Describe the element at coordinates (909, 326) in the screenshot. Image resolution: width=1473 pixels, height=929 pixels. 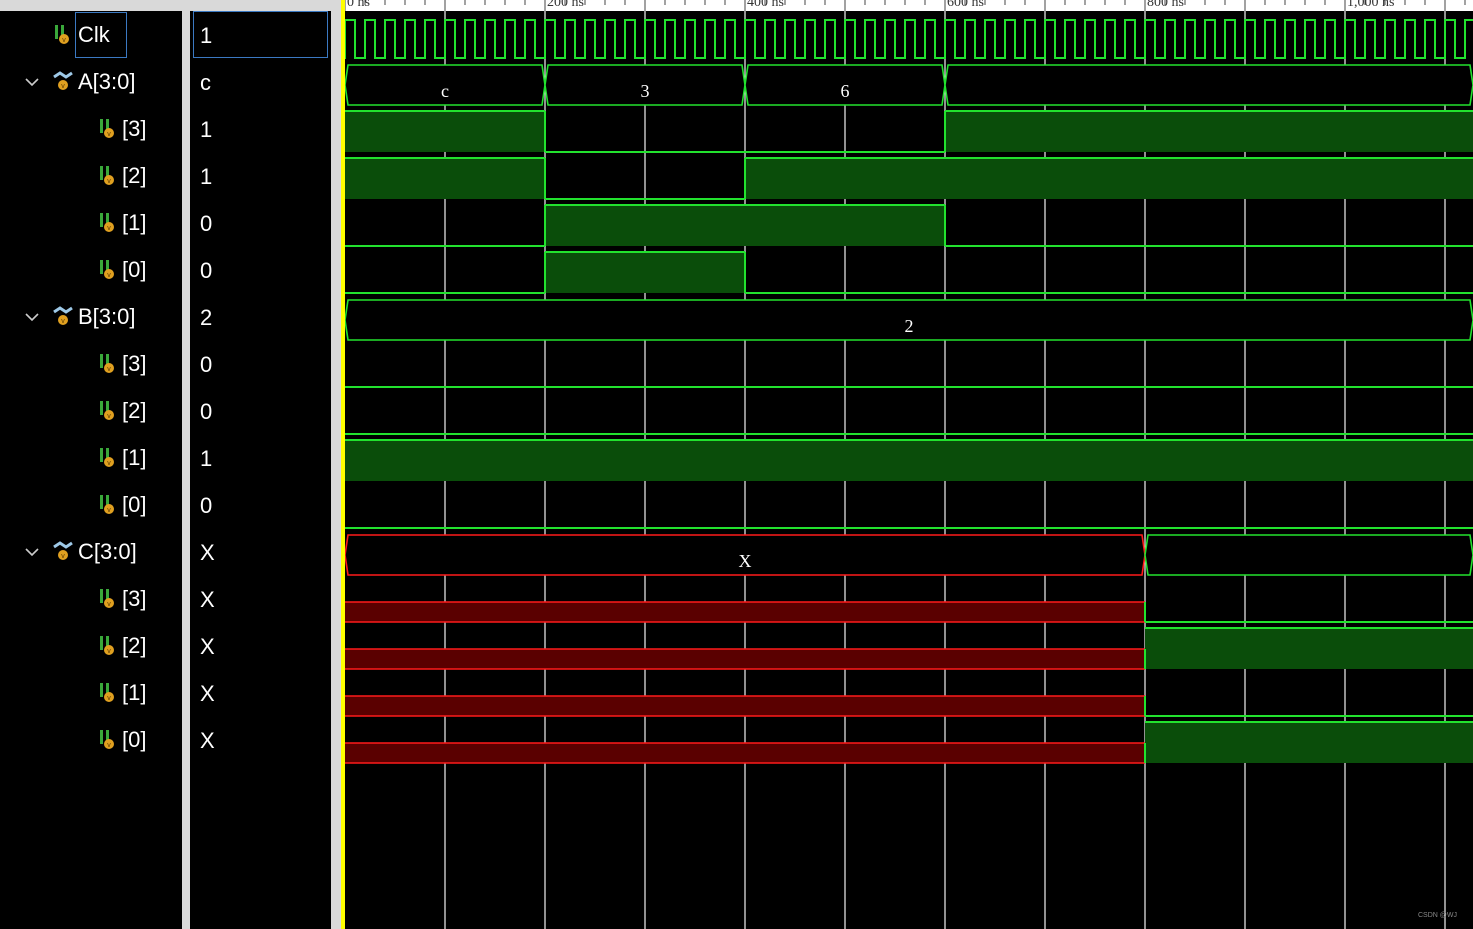
I see `b-bus-value-label: 2` at that location.